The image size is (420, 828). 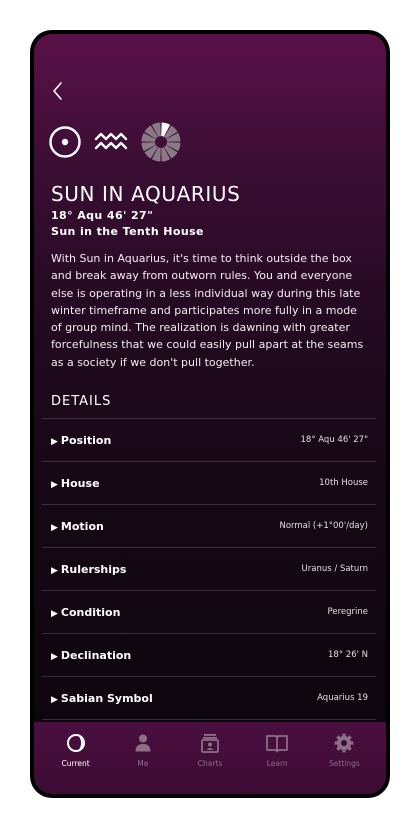 I want to click on tab-charts: Charts, so click(x=209, y=758).